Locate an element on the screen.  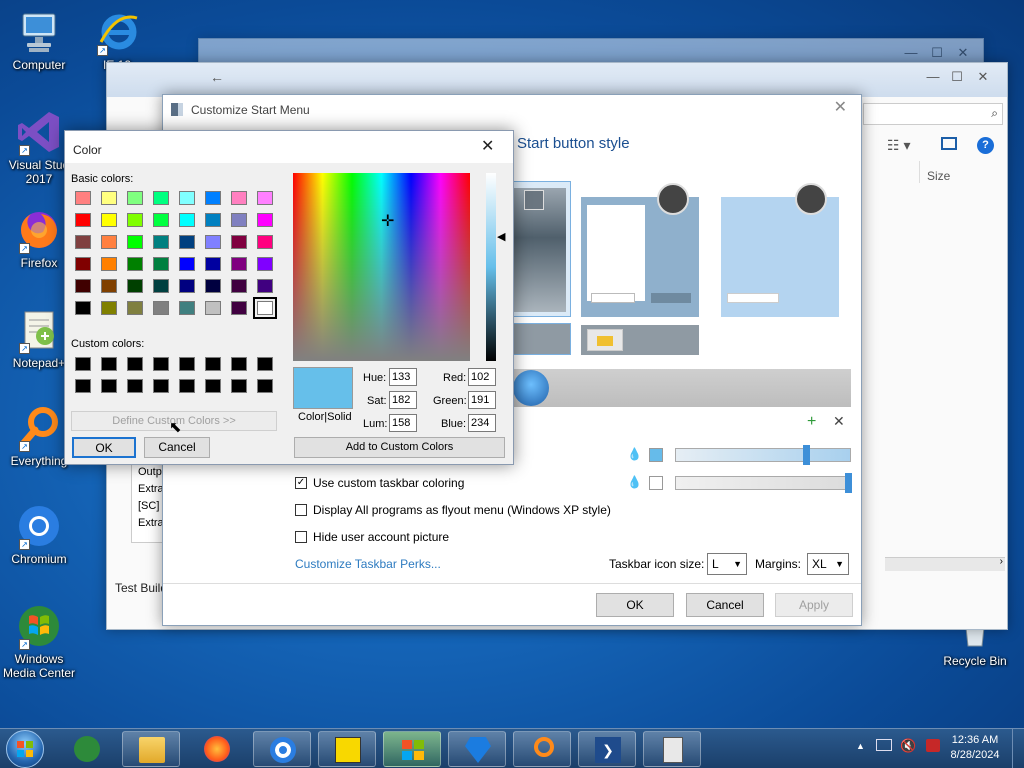
checkbox-unchecked-icon is located at coordinates (301, 510).